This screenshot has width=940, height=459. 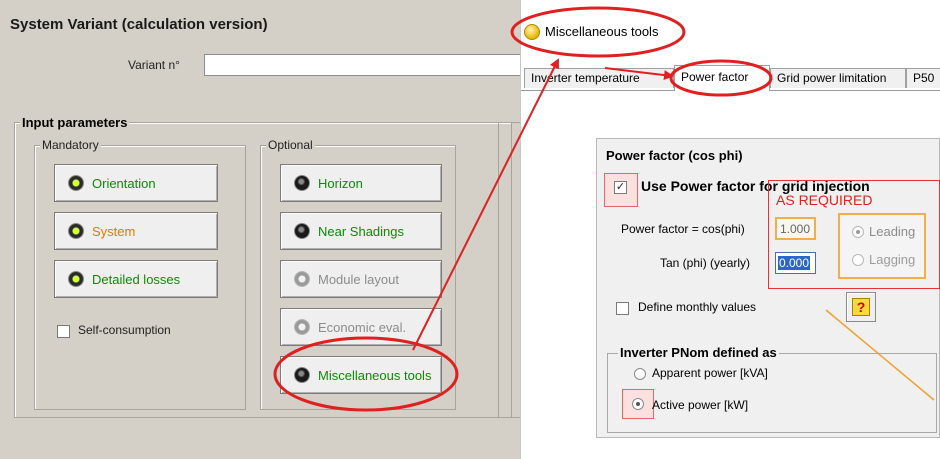 I want to click on miscellaneous-tools-label: Miscellaneous tools, so click(x=375, y=375).